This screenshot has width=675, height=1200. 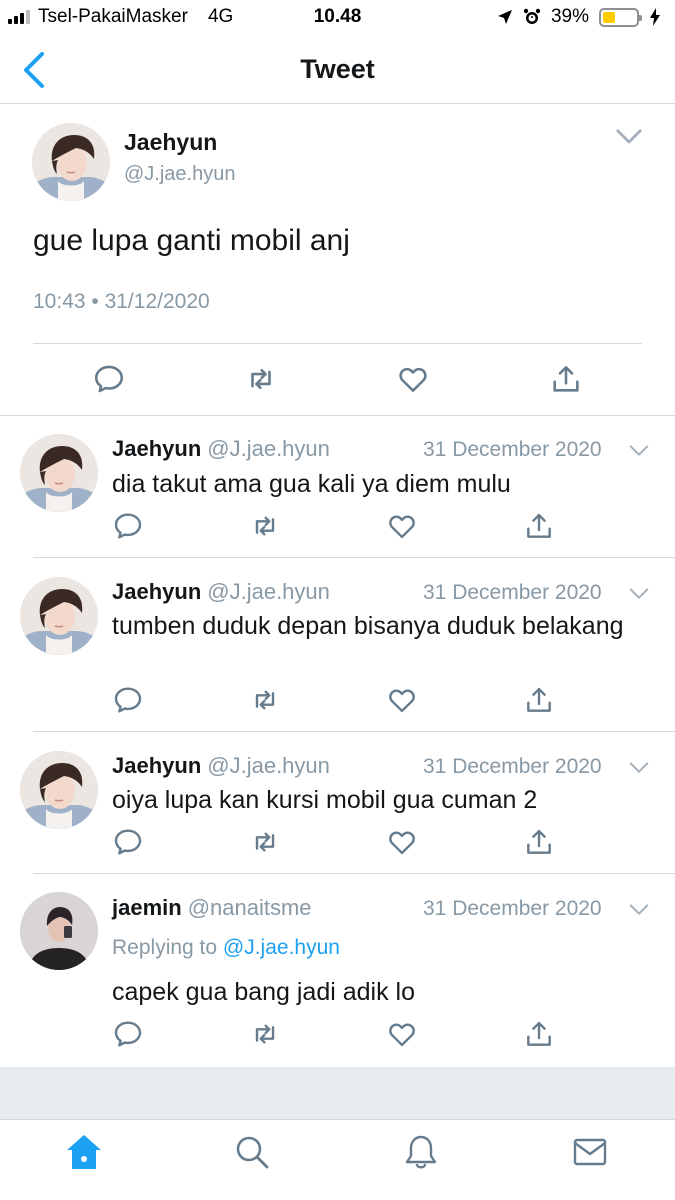 What do you see at coordinates (569, 16) in the screenshot?
I see `battery-percent: 39%` at bounding box center [569, 16].